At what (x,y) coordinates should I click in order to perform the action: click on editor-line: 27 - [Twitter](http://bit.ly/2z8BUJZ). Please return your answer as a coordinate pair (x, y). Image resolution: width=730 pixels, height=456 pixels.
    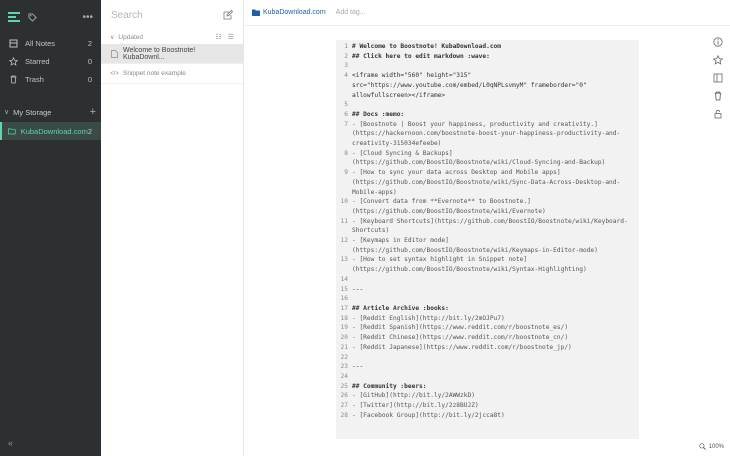
    Looking at the image, I should click on (487, 406).